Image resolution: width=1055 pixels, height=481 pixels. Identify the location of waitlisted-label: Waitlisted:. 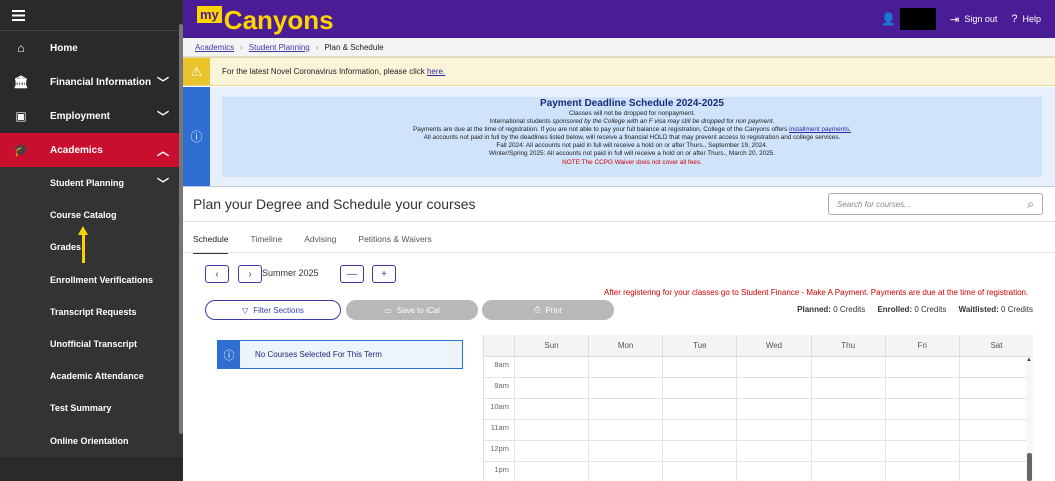
(978, 309).